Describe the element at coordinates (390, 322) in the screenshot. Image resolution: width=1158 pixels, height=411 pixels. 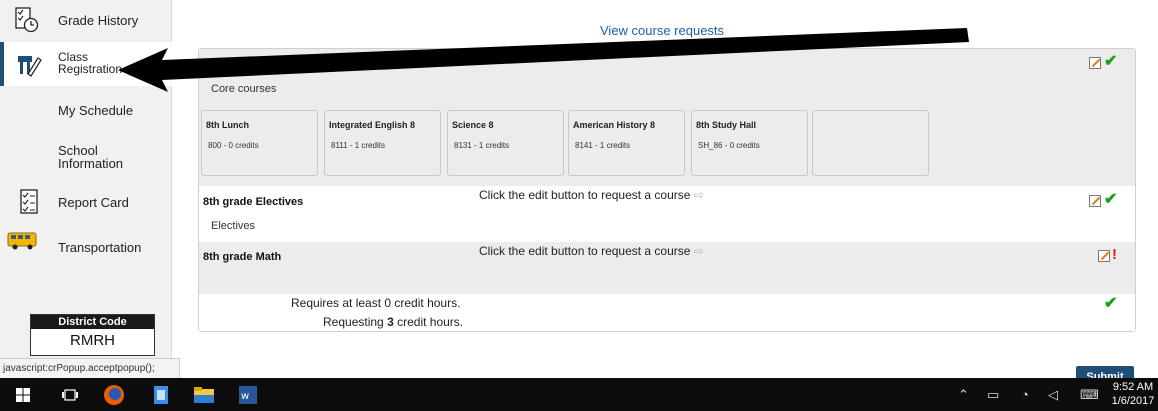
I see `requesting-count: 3` at that location.